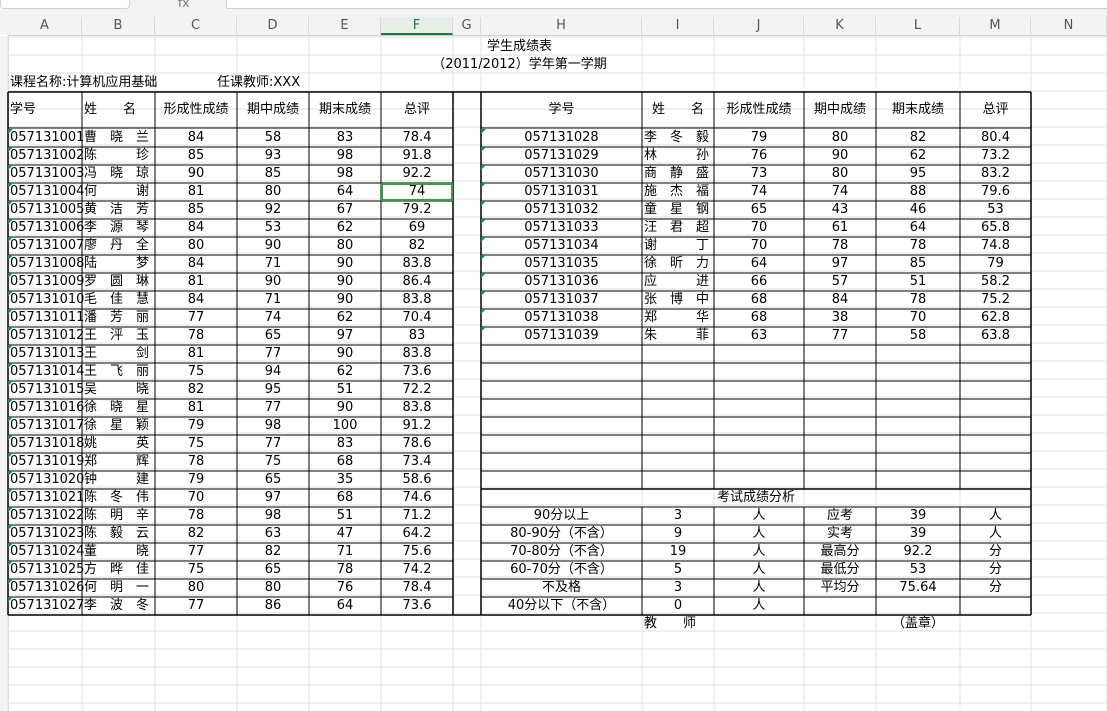  Describe the element at coordinates (196, 192) in the screenshot. I see `table-cell: 81` at that location.